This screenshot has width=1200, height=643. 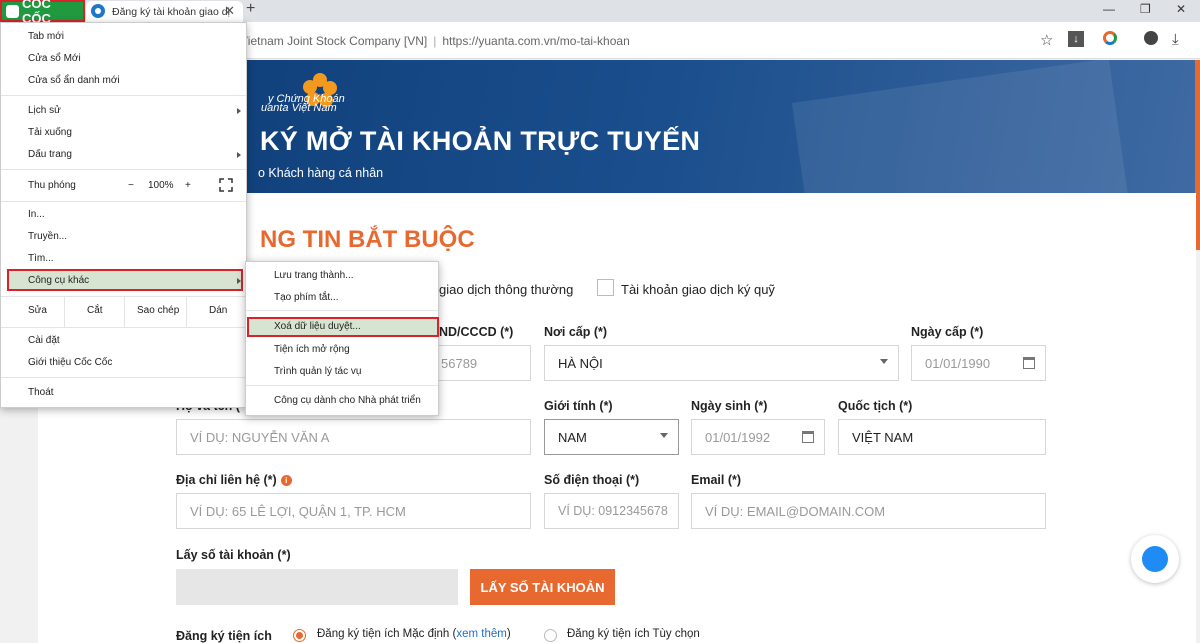 What do you see at coordinates (795, 511) in the screenshot?
I see `email-placeholder: VÍ DỤ: EMAIL@DOMAIN.COM` at bounding box center [795, 511].